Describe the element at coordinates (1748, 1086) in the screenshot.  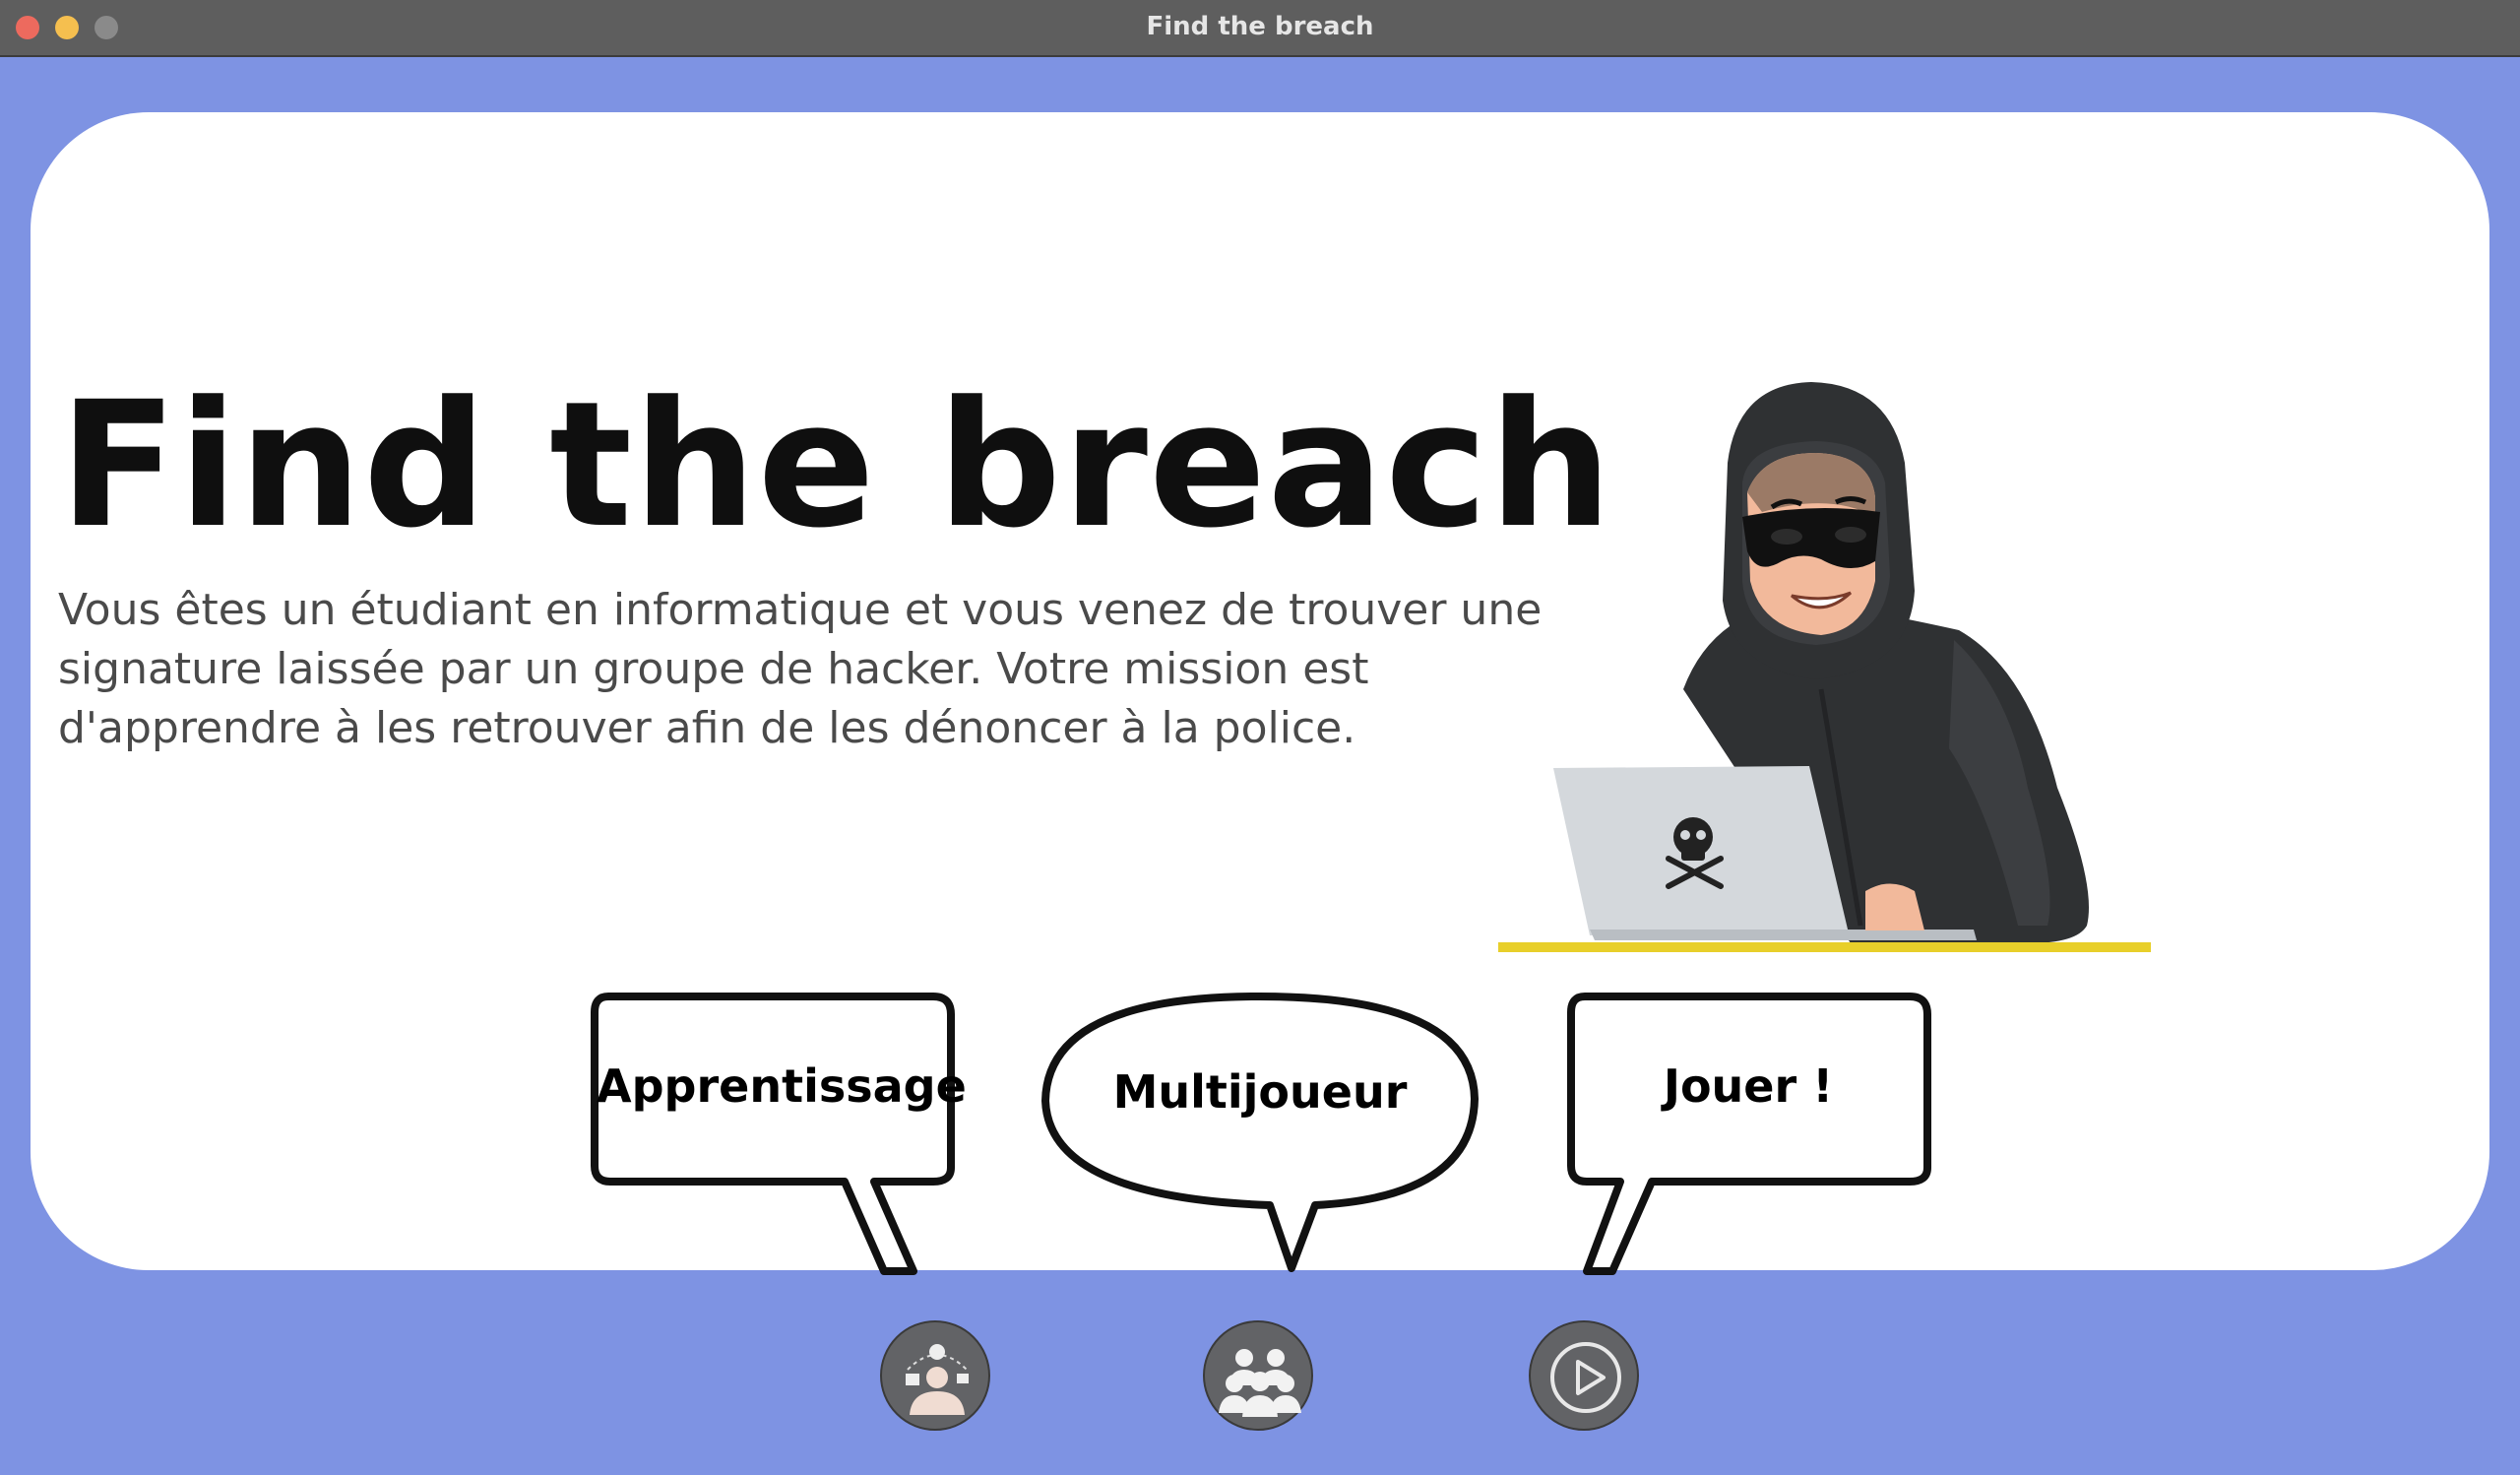
I see `play-mode-label: Jouer !` at that location.